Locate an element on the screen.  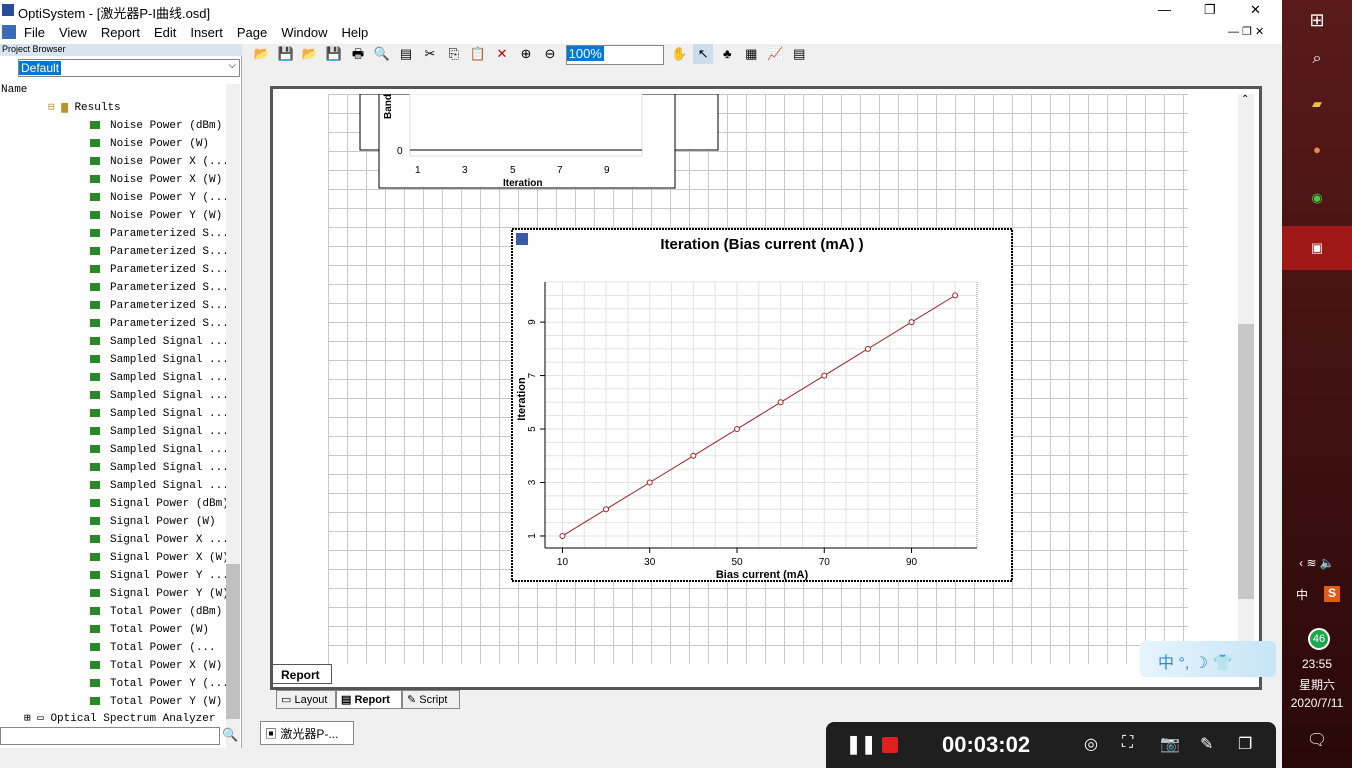
tab-script: ✎ Script is located at coordinates (431, 699).